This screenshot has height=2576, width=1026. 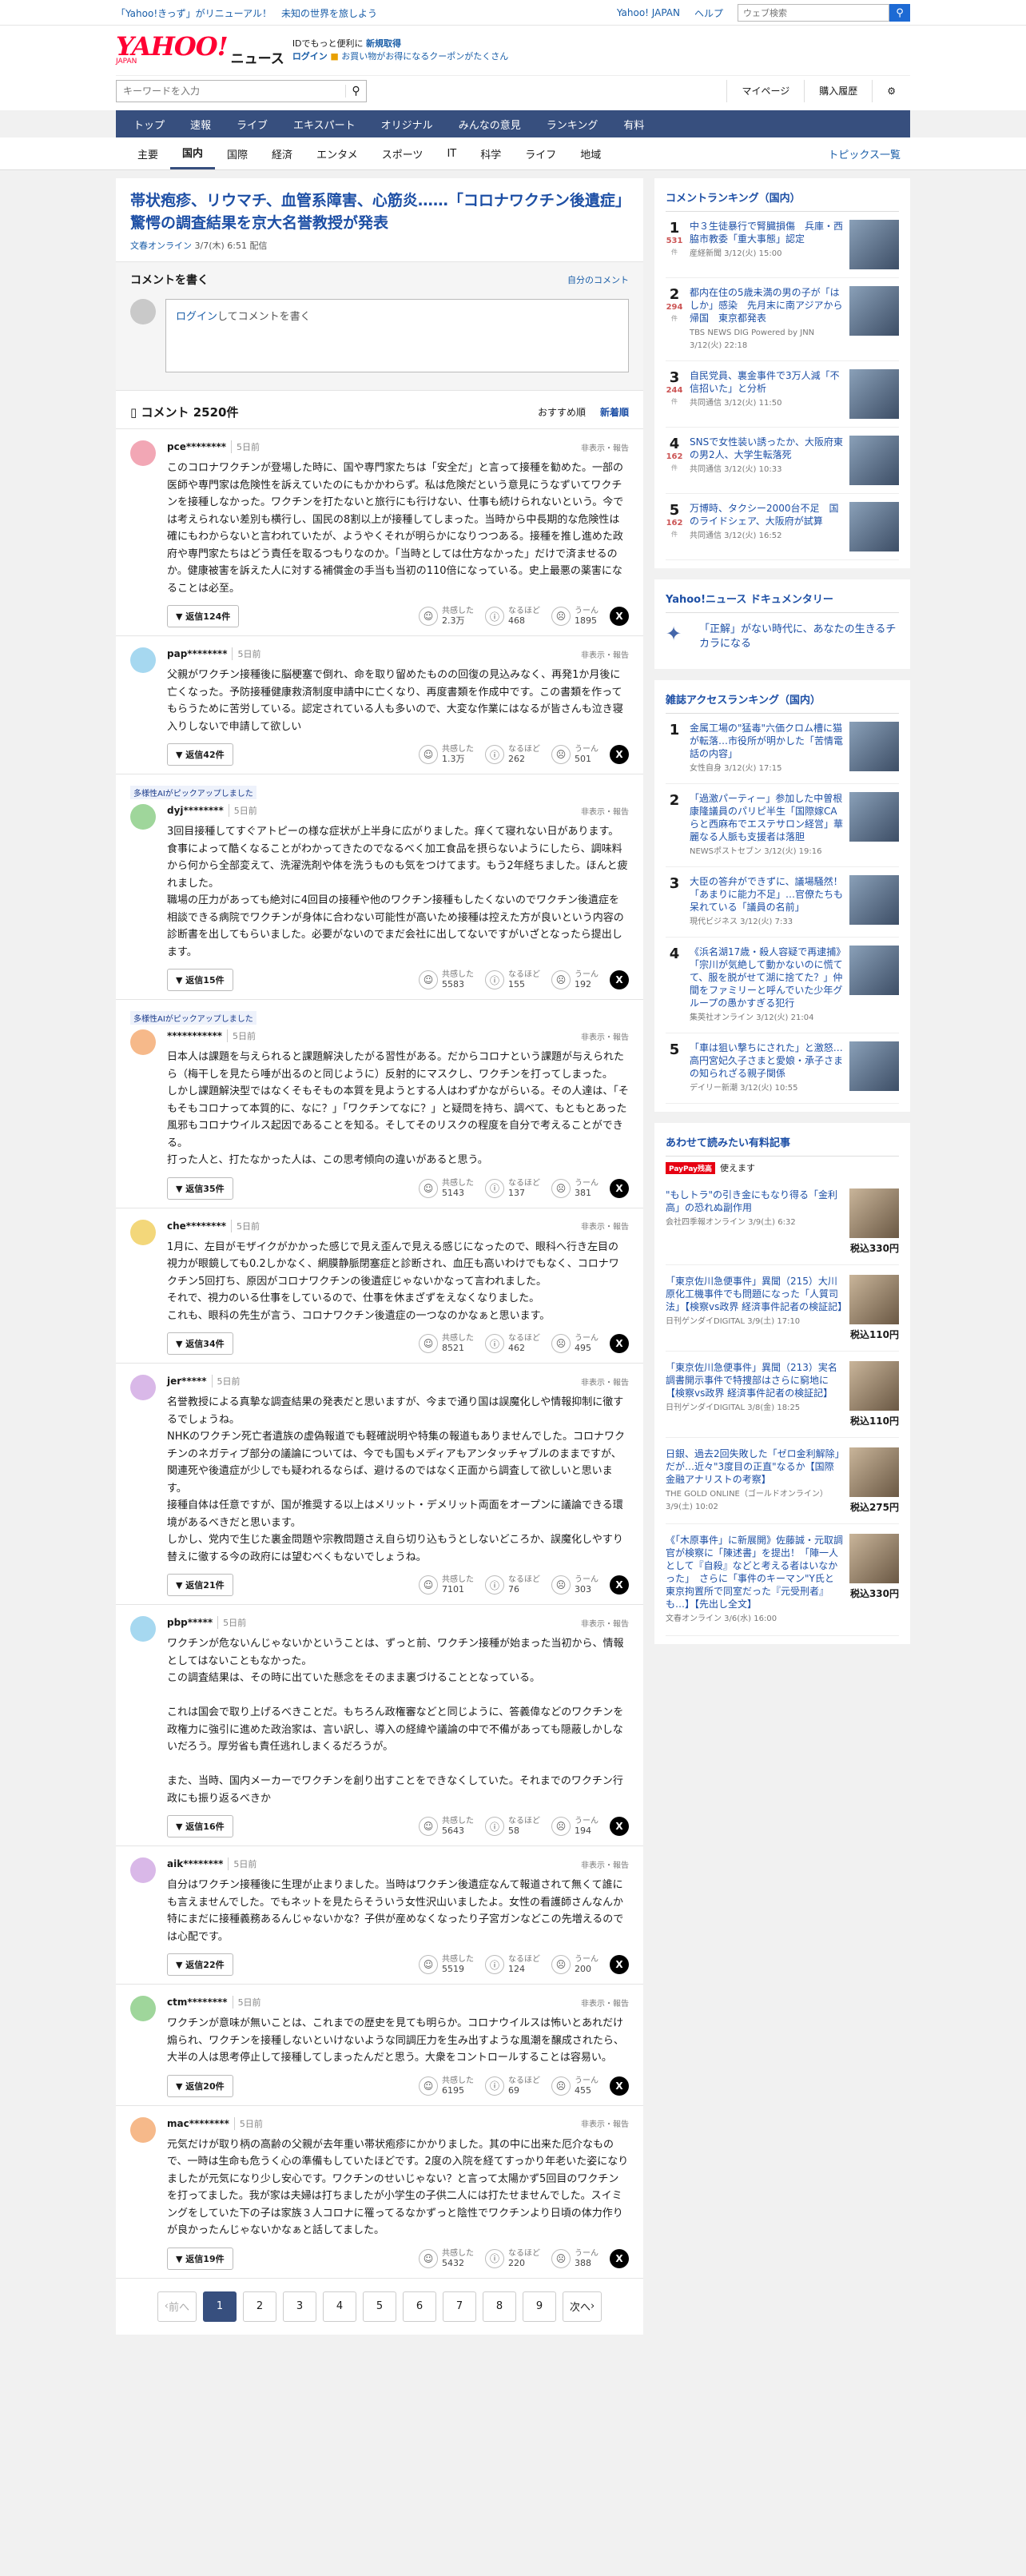 What do you see at coordinates (161, 246) in the screenshot?
I see `article-source: 文春オンライン` at bounding box center [161, 246].